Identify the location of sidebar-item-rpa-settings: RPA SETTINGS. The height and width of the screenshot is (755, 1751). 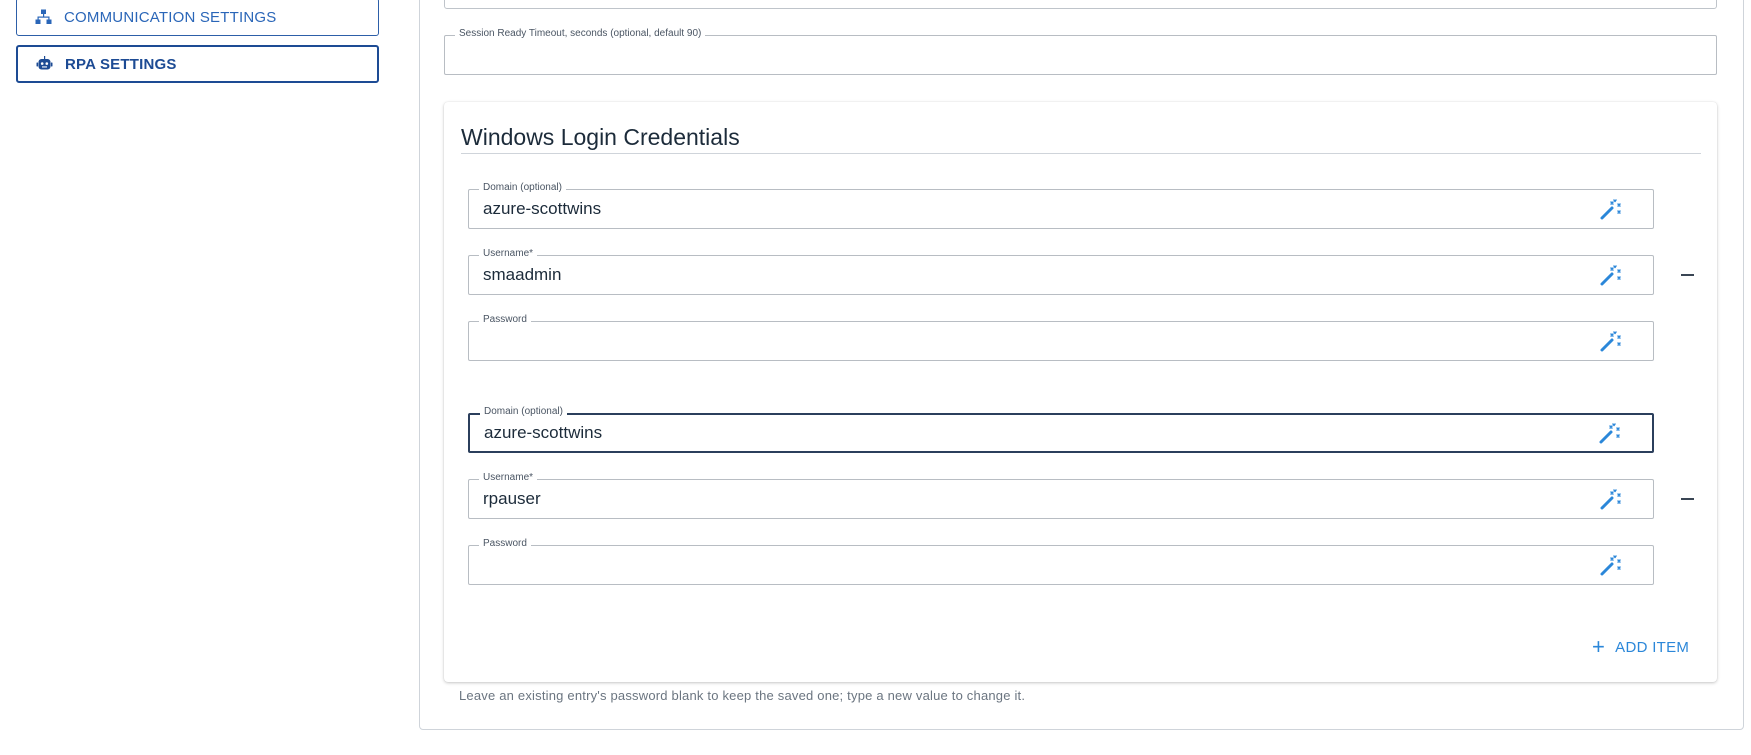
(197, 64).